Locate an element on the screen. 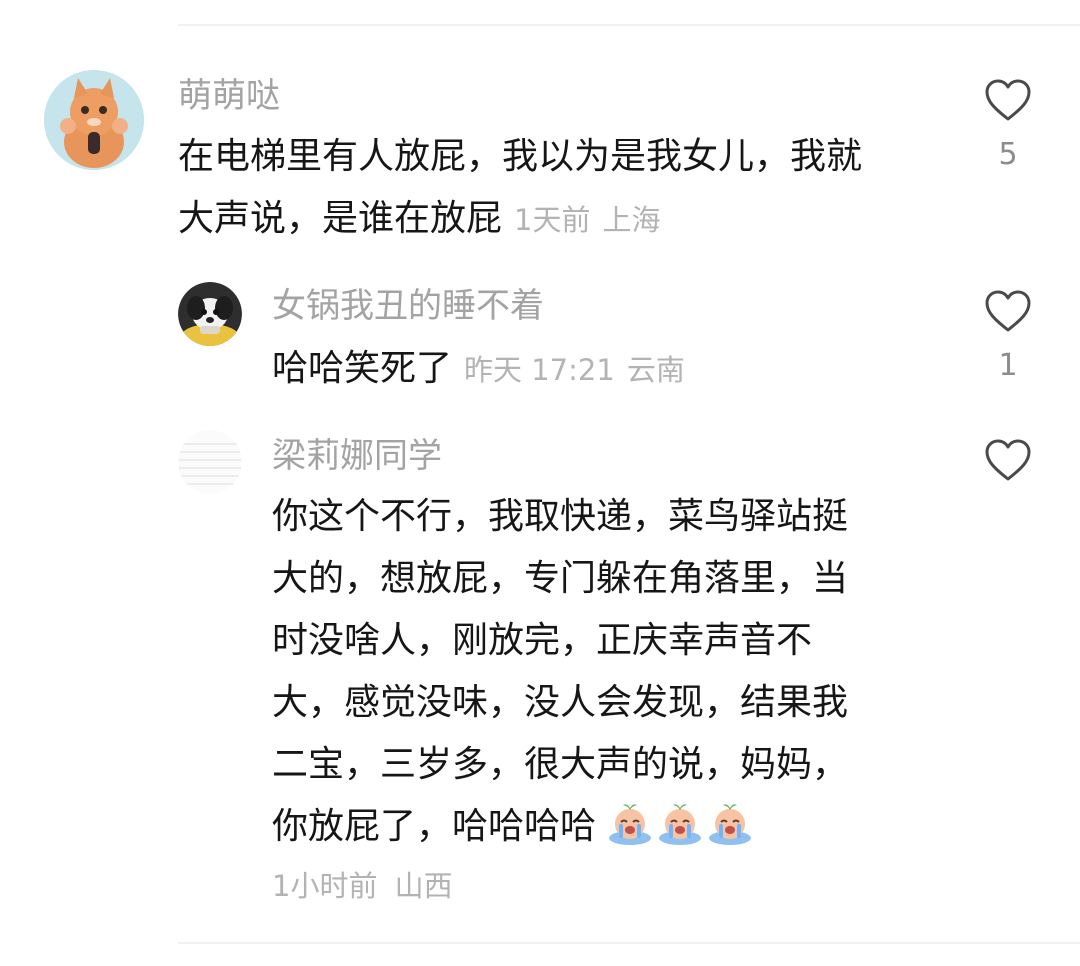 The image size is (1080, 966). comment-meta: 1小时前 山西 is located at coordinates (362, 886).